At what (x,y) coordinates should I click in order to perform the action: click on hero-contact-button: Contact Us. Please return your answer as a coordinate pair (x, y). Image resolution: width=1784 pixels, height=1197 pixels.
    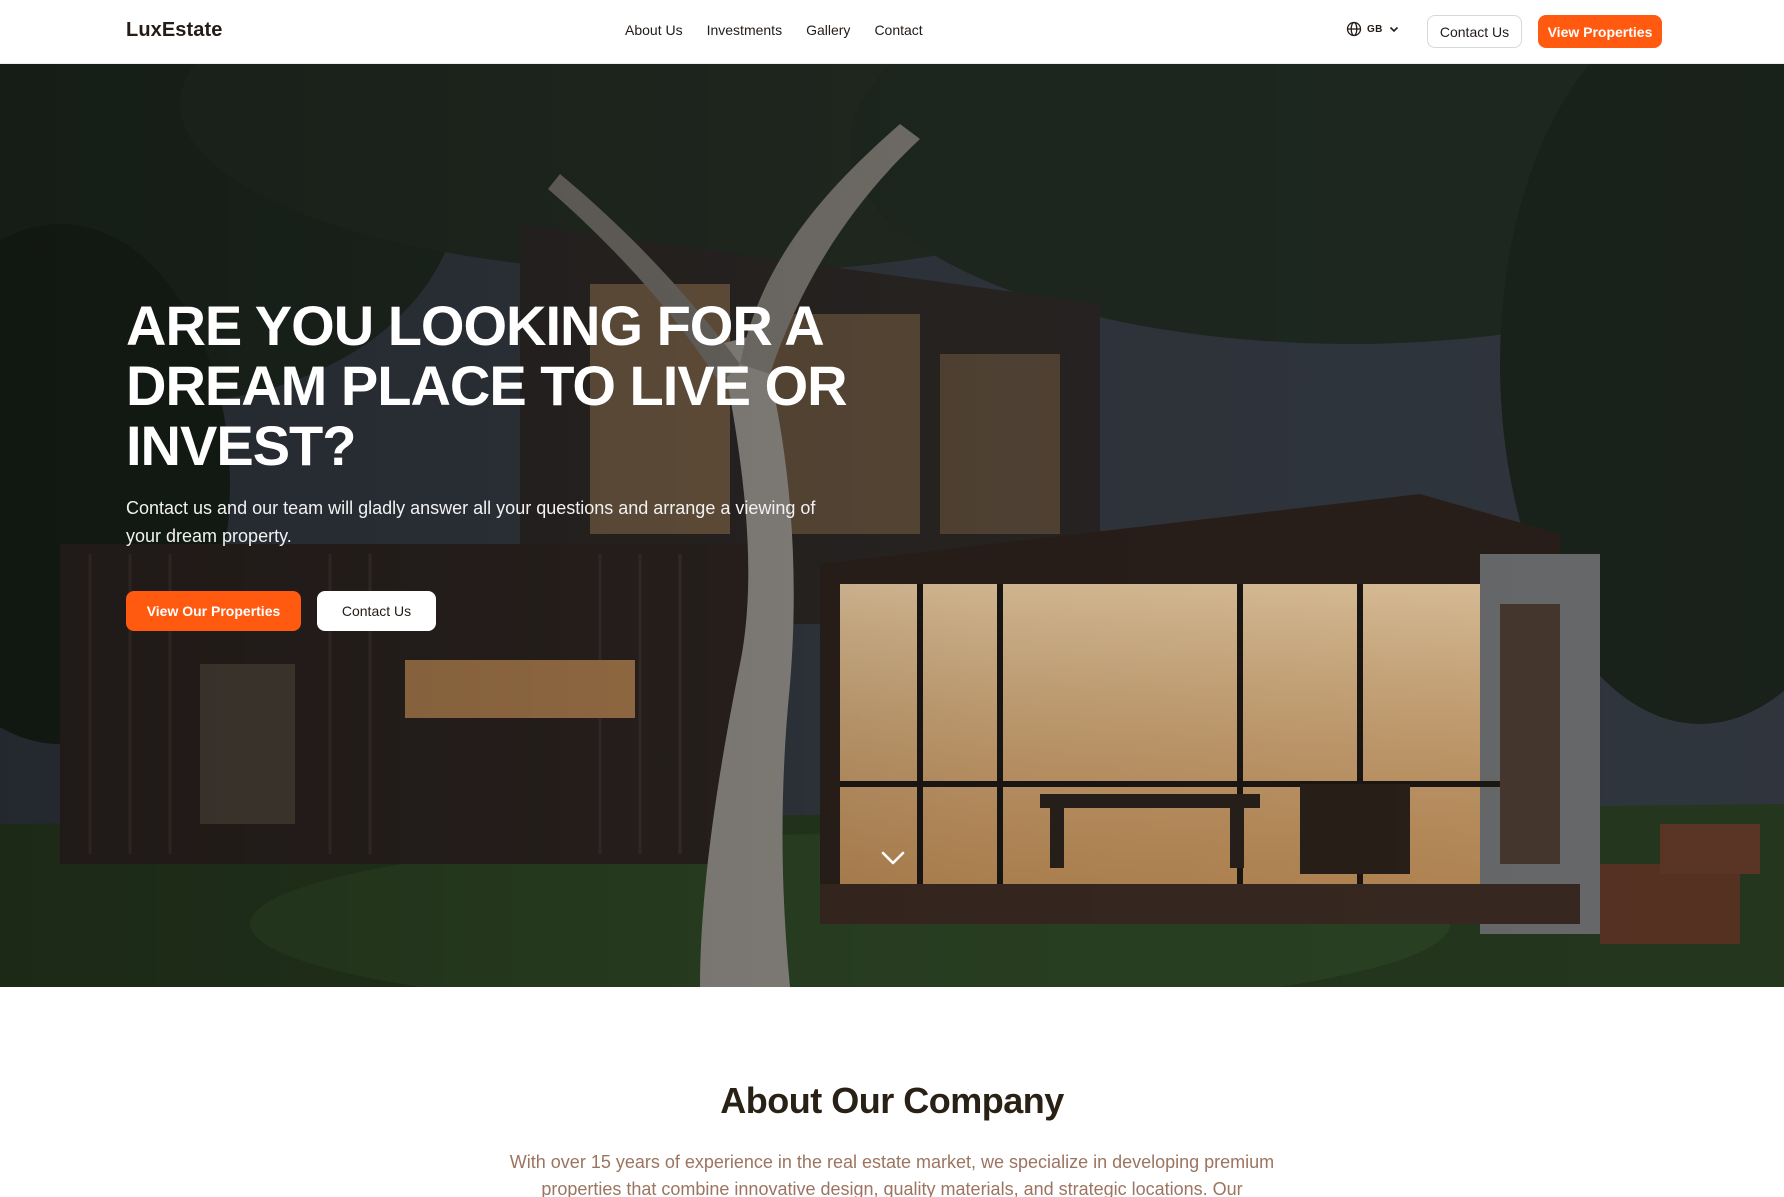
    Looking at the image, I should click on (376, 611).